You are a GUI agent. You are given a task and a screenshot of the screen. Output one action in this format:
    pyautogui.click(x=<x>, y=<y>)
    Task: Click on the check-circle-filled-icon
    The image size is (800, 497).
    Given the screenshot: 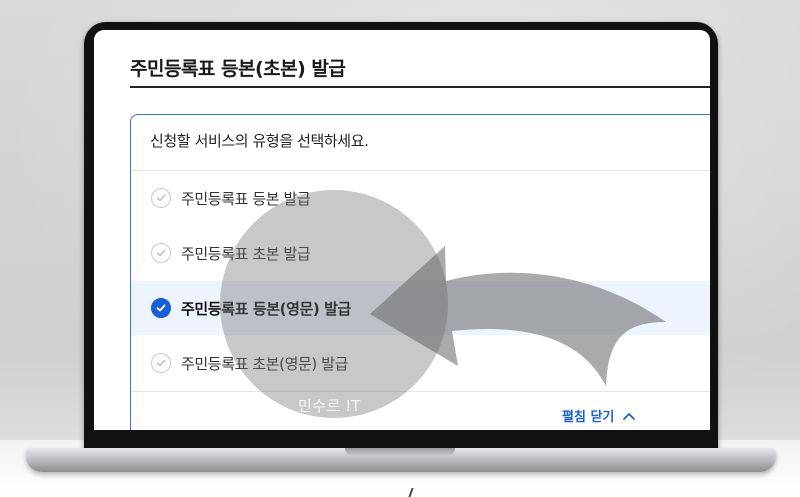 What is the action you would take?
    pyautogui.click(x=161, y=308)
    